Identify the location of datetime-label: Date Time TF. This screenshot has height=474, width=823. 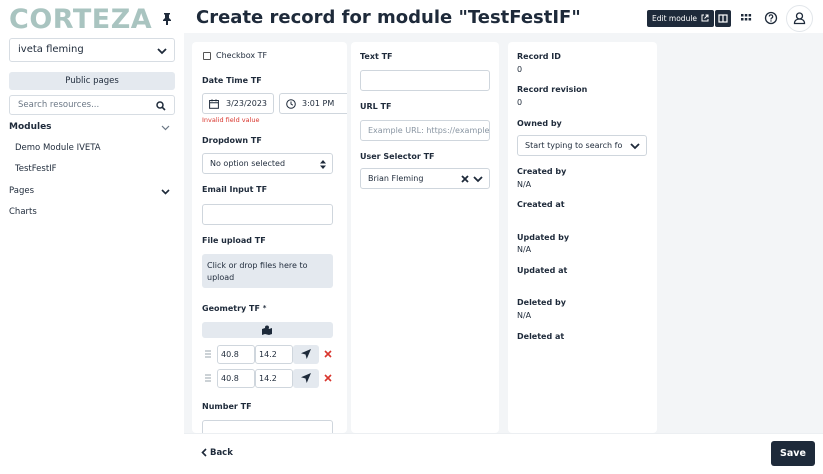
(232, 80).